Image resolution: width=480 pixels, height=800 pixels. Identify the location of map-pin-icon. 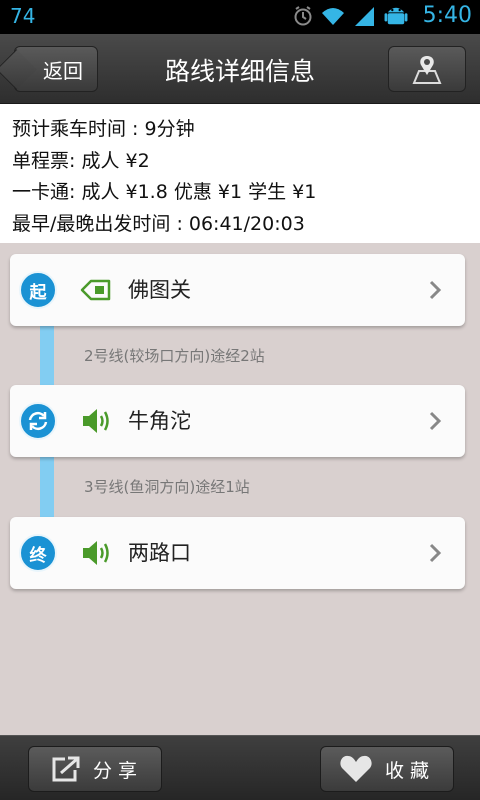
(427, 70).